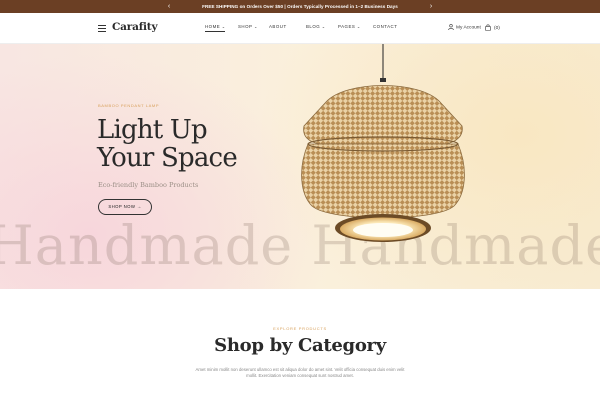 The width and height of the screenshot is (600, 400). What do you see at coordinates (148, 185) in the screenshot?
I see `hero-subline: Eco-friendly Bamboo Products` at bounding box center [148, 185].